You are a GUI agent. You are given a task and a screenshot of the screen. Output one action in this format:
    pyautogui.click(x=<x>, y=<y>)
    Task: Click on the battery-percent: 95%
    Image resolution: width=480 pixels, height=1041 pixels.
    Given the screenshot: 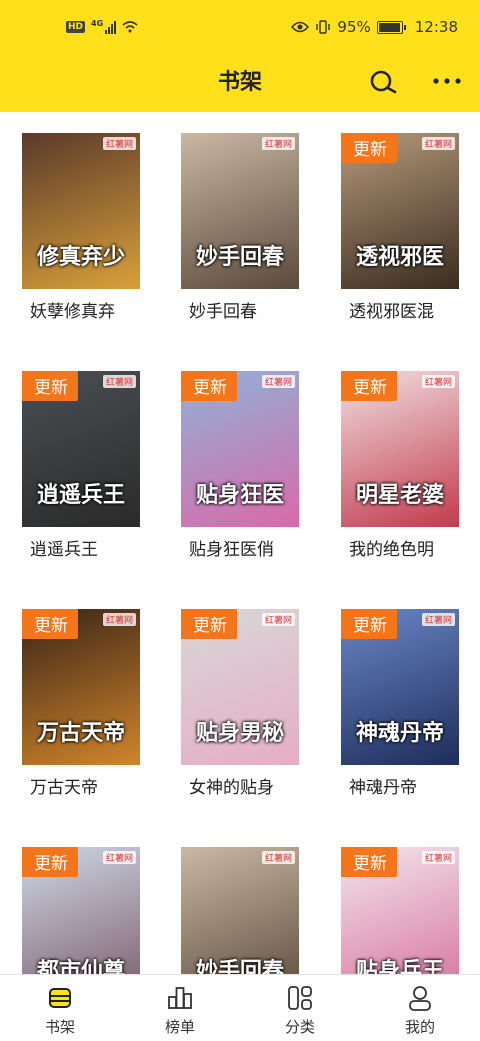 What is the action you would take?
    pyautogui.click(x=354, y=27)
    